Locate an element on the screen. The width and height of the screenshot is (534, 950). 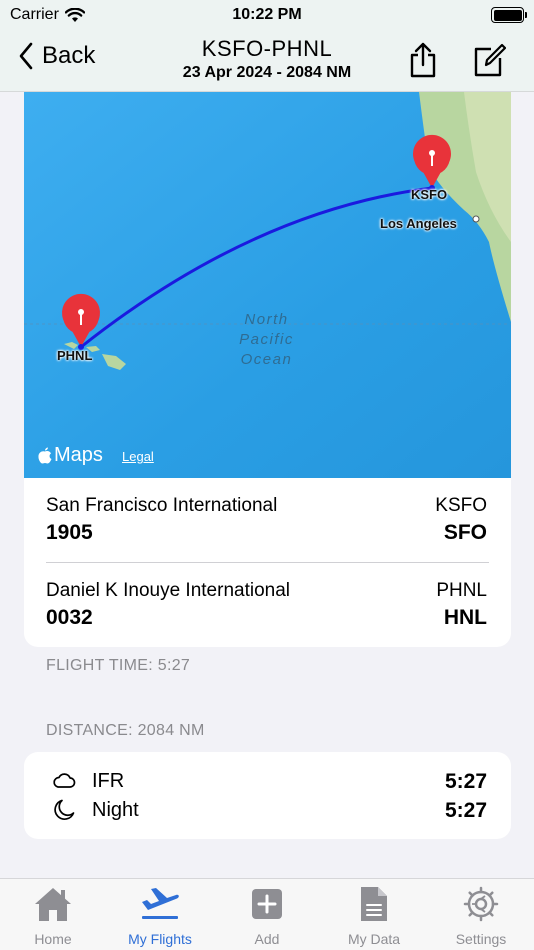
times-card: IFR 5:27 Night 5:27 is located at coordinates (267, 795).